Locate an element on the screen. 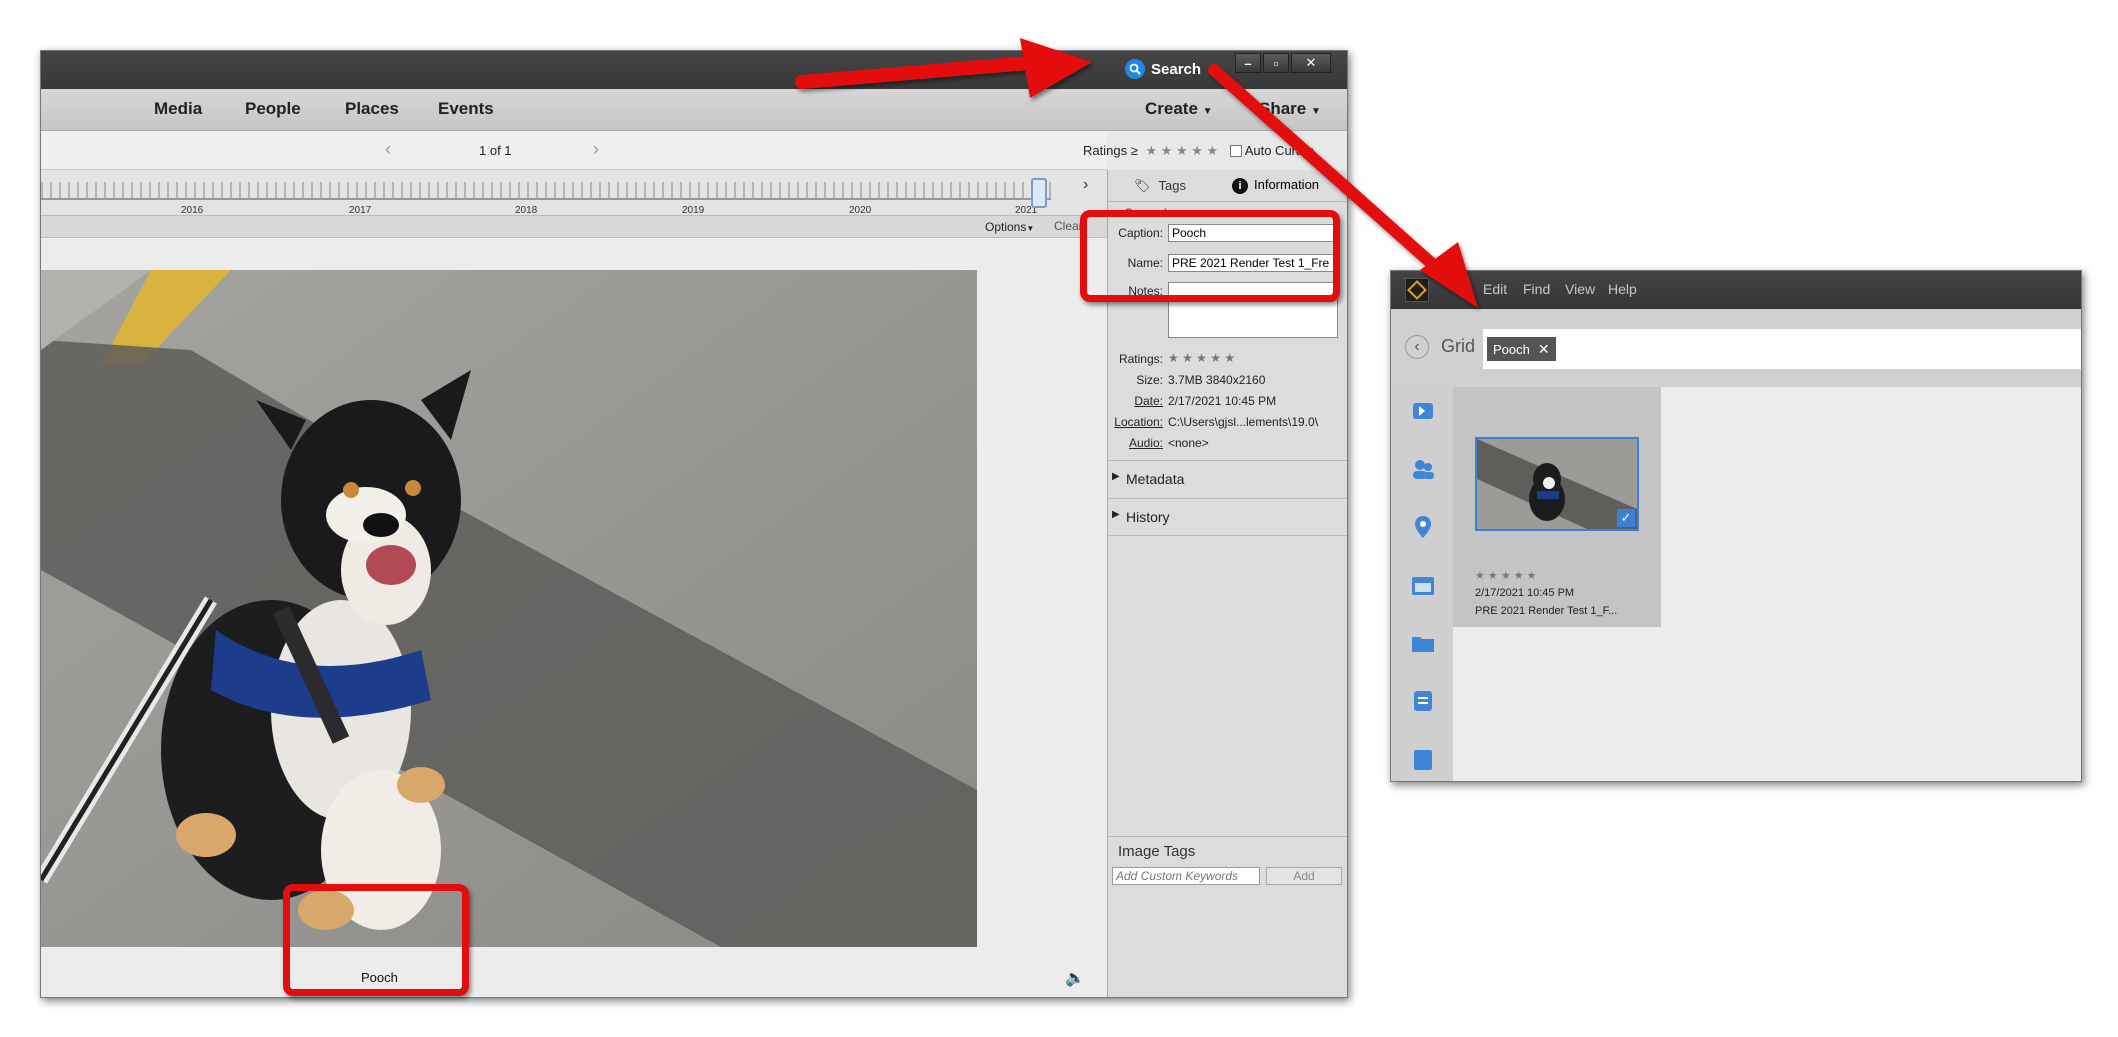 This screenshot has width=2118, height=1037. minimize-button: – is located at coordinates (1248, 63).